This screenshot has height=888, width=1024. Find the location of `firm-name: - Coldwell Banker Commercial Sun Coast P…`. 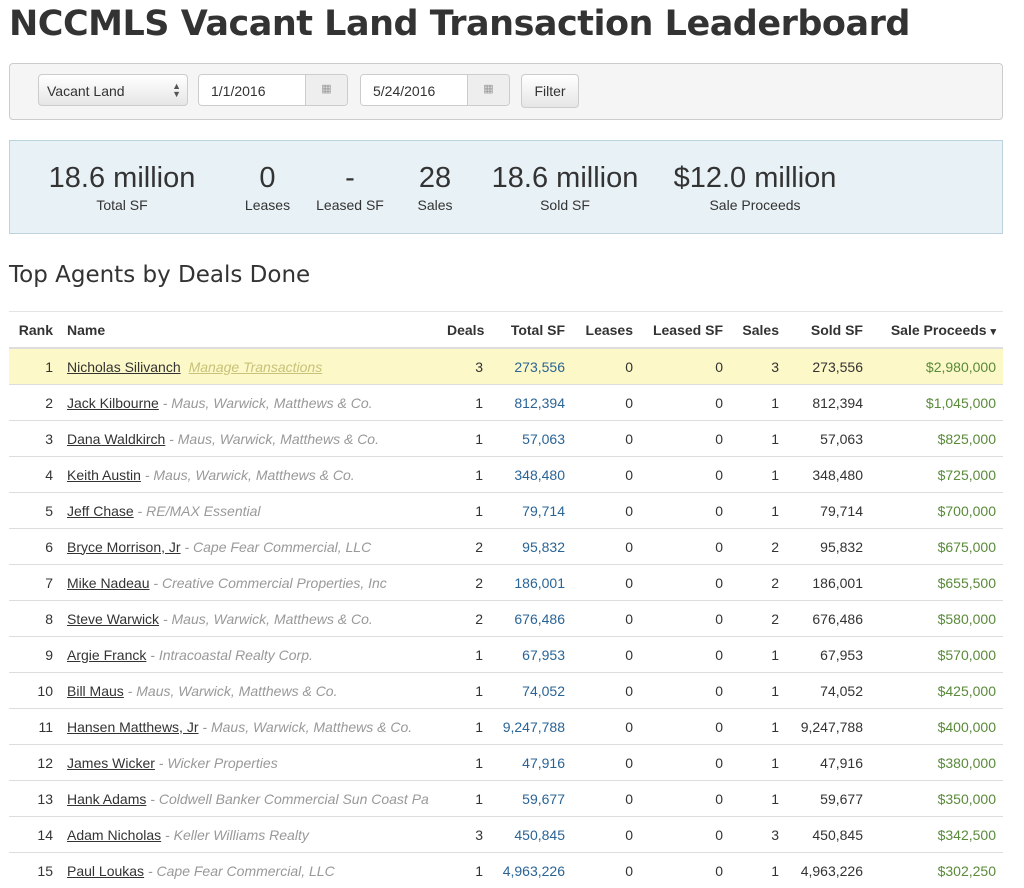

firm-name: - Coldwell Banker Commercial Sun Coast P… is located at coordinates (287, 799).